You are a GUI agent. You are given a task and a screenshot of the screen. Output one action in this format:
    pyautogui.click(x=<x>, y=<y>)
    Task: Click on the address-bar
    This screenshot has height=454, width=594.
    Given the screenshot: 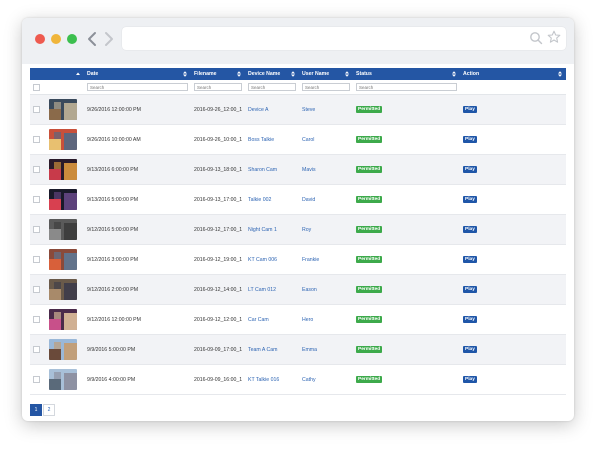 What is the action you would take?
    pyautogui.click(x=344, y=38)
    